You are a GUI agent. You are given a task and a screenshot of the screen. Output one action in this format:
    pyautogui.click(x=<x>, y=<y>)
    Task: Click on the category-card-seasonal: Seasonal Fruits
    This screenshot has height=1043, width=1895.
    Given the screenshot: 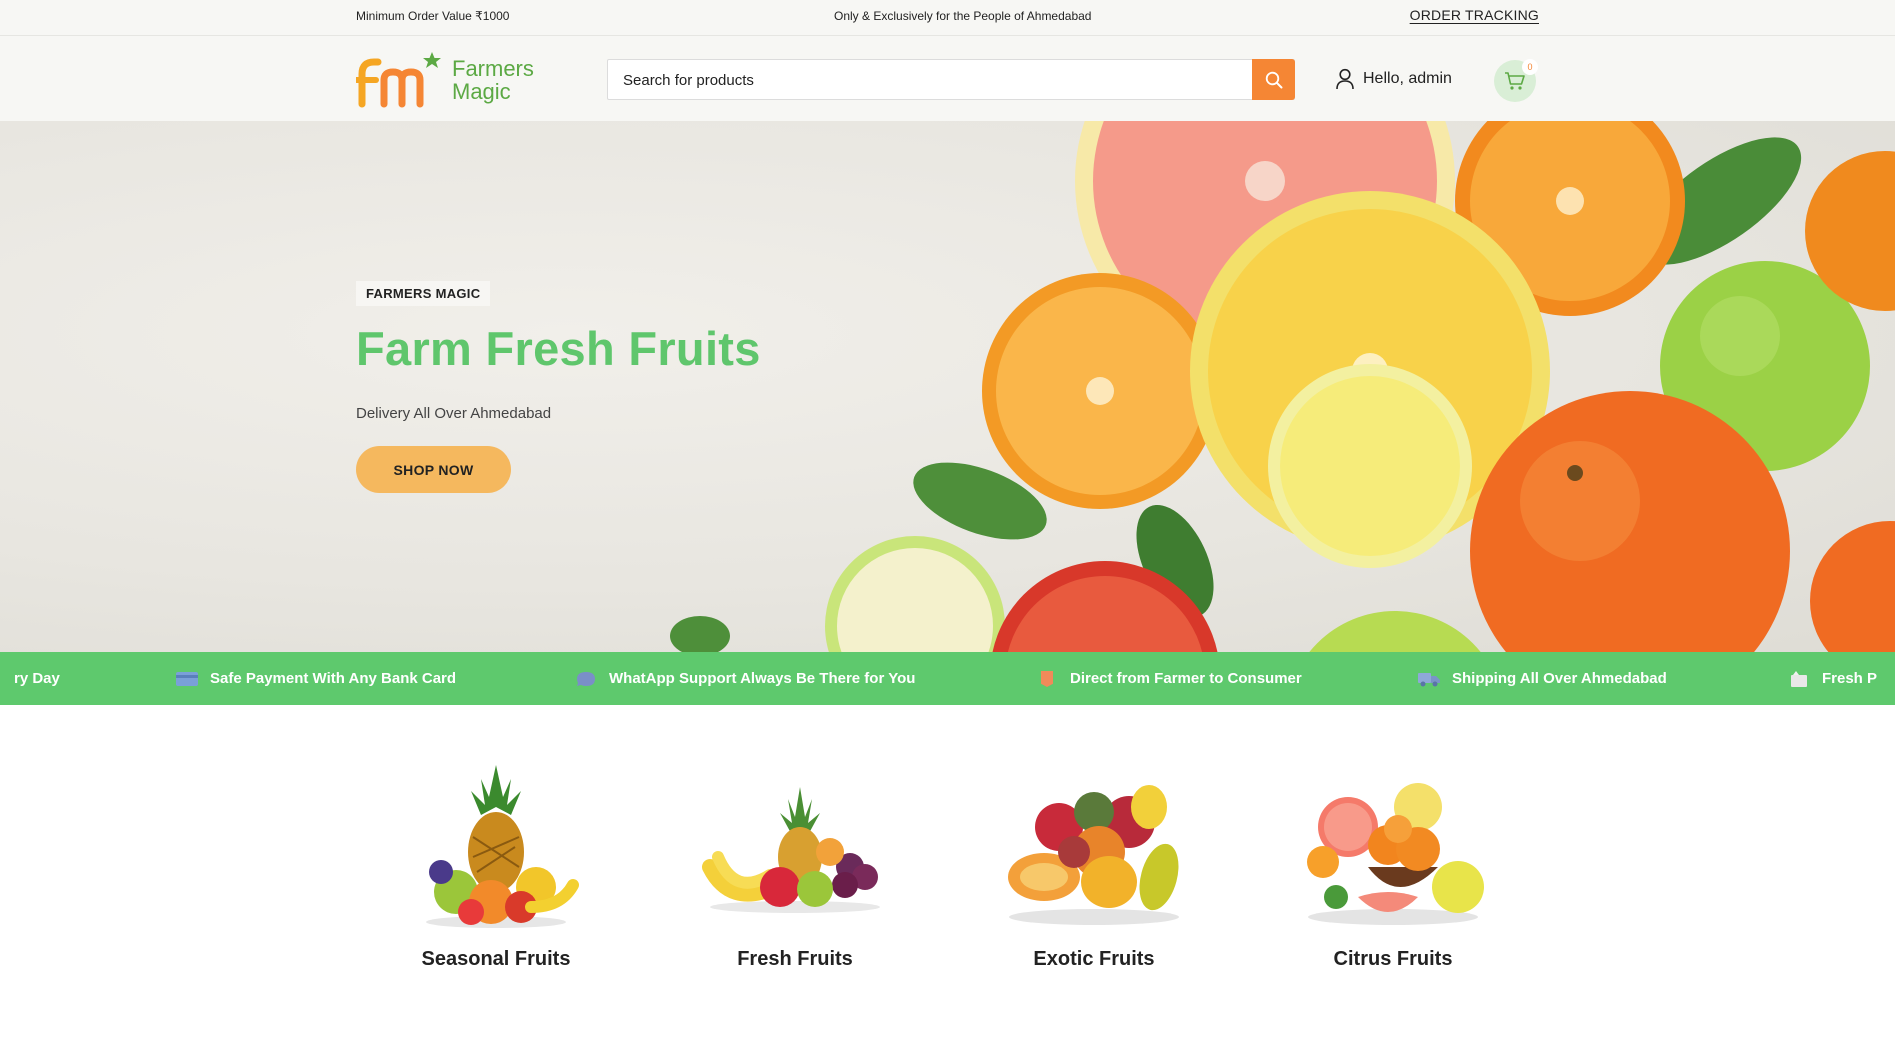 What is the action you would take?
    pyautogui.click(x=496, y=864)
    